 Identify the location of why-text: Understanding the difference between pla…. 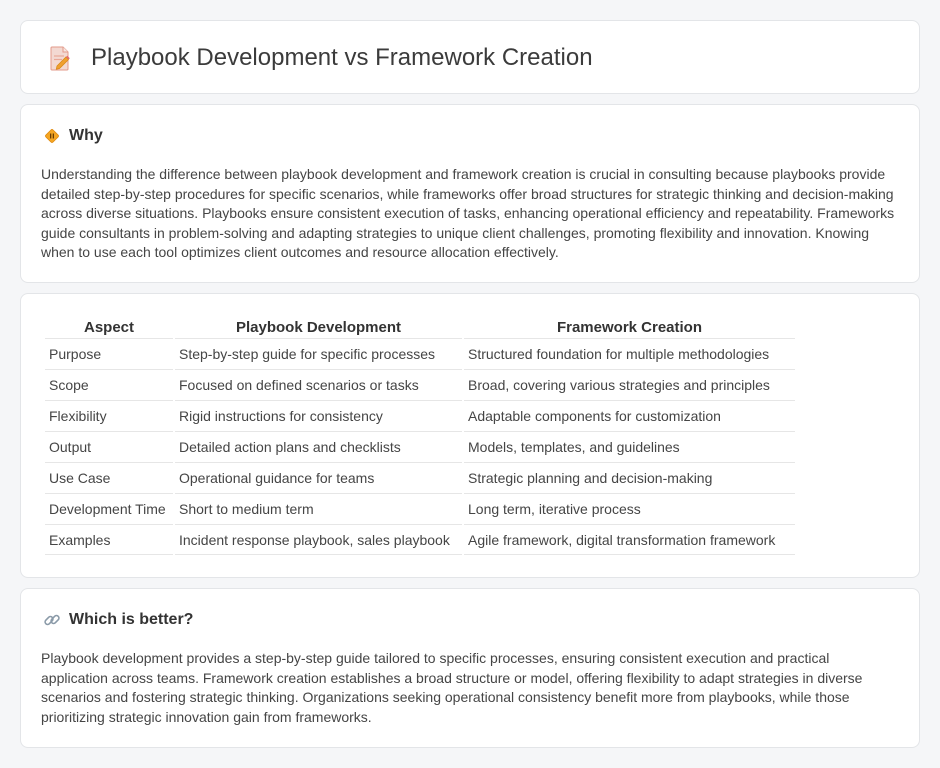
(468, 213).